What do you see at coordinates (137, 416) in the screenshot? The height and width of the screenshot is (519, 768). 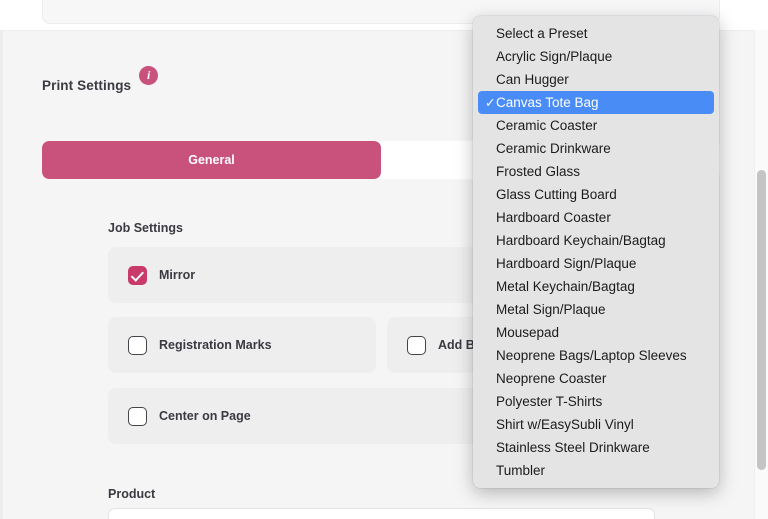 I see `checkbox-center-on-page` at bounding box center [137, 416].